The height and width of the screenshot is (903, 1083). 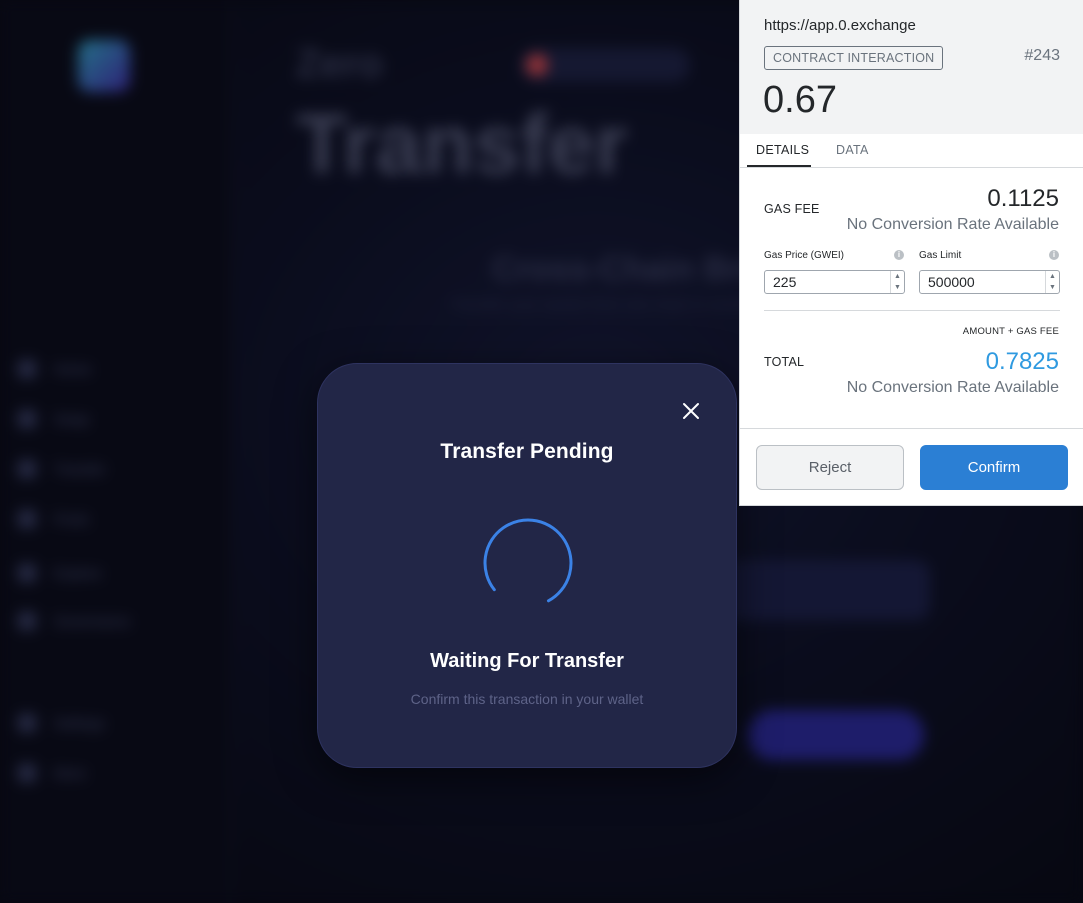 What do you see at coordinates (952, 224) in the screenshot?
I see `gas-fee-conversion: No Conversion Rate Available` at bounding box center [952, 224].